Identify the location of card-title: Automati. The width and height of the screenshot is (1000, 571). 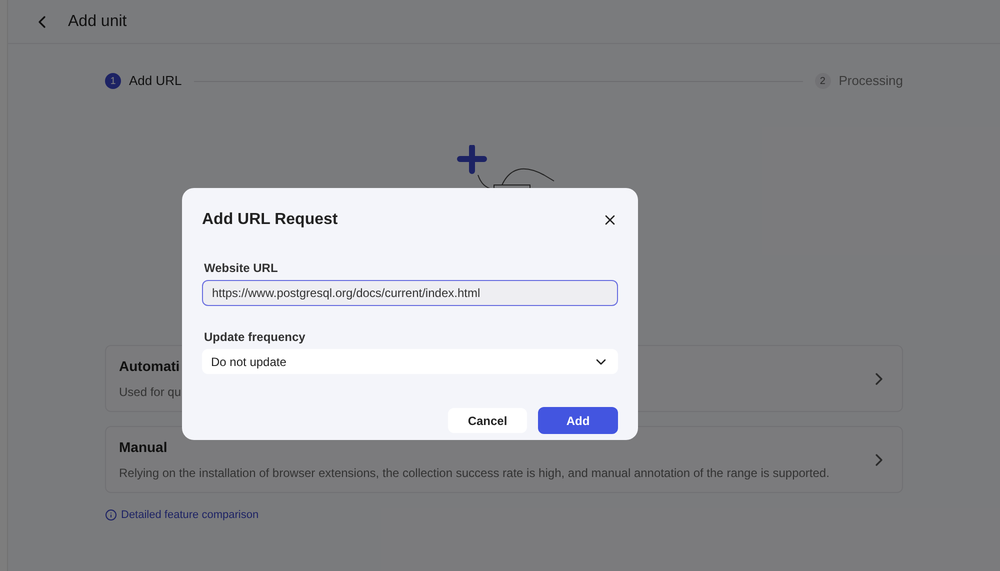
(149, 366).